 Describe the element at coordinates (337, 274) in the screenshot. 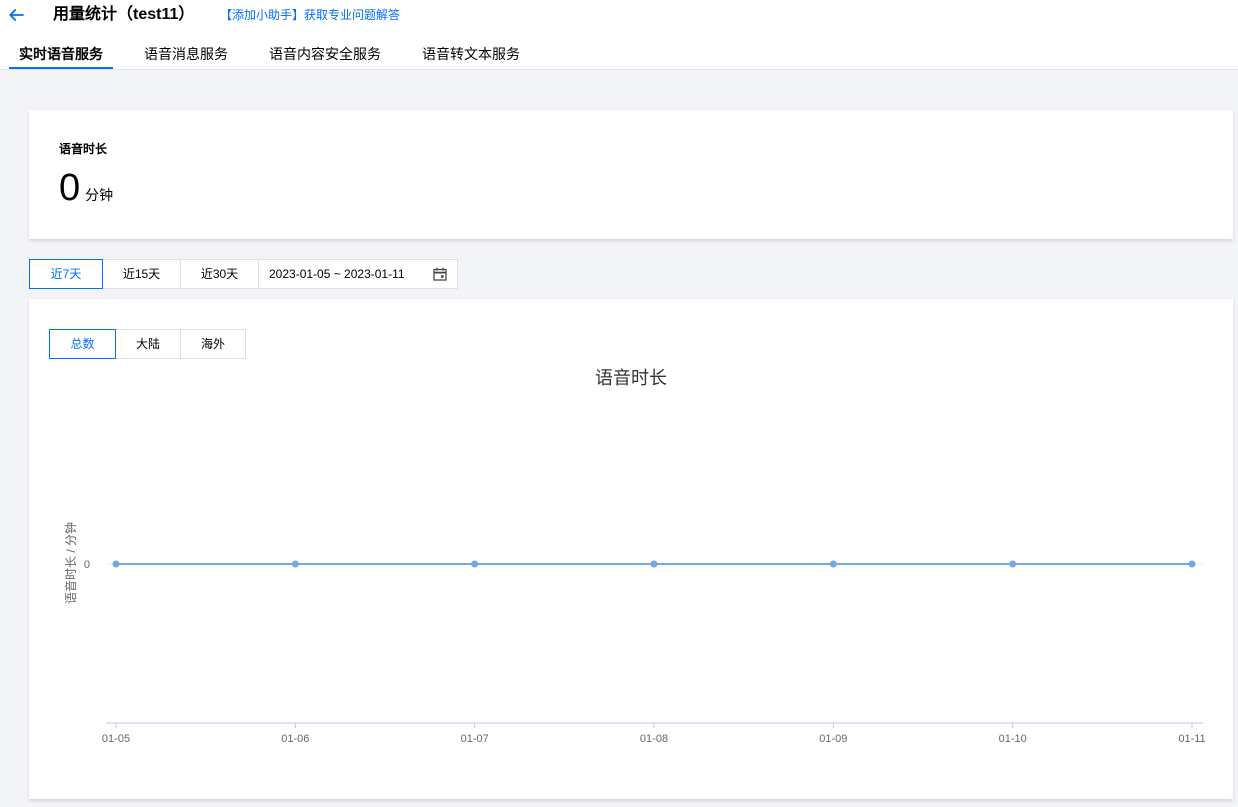

I see `date-range-value: 2023-01-05 ~ 2023-01-11` at that location.